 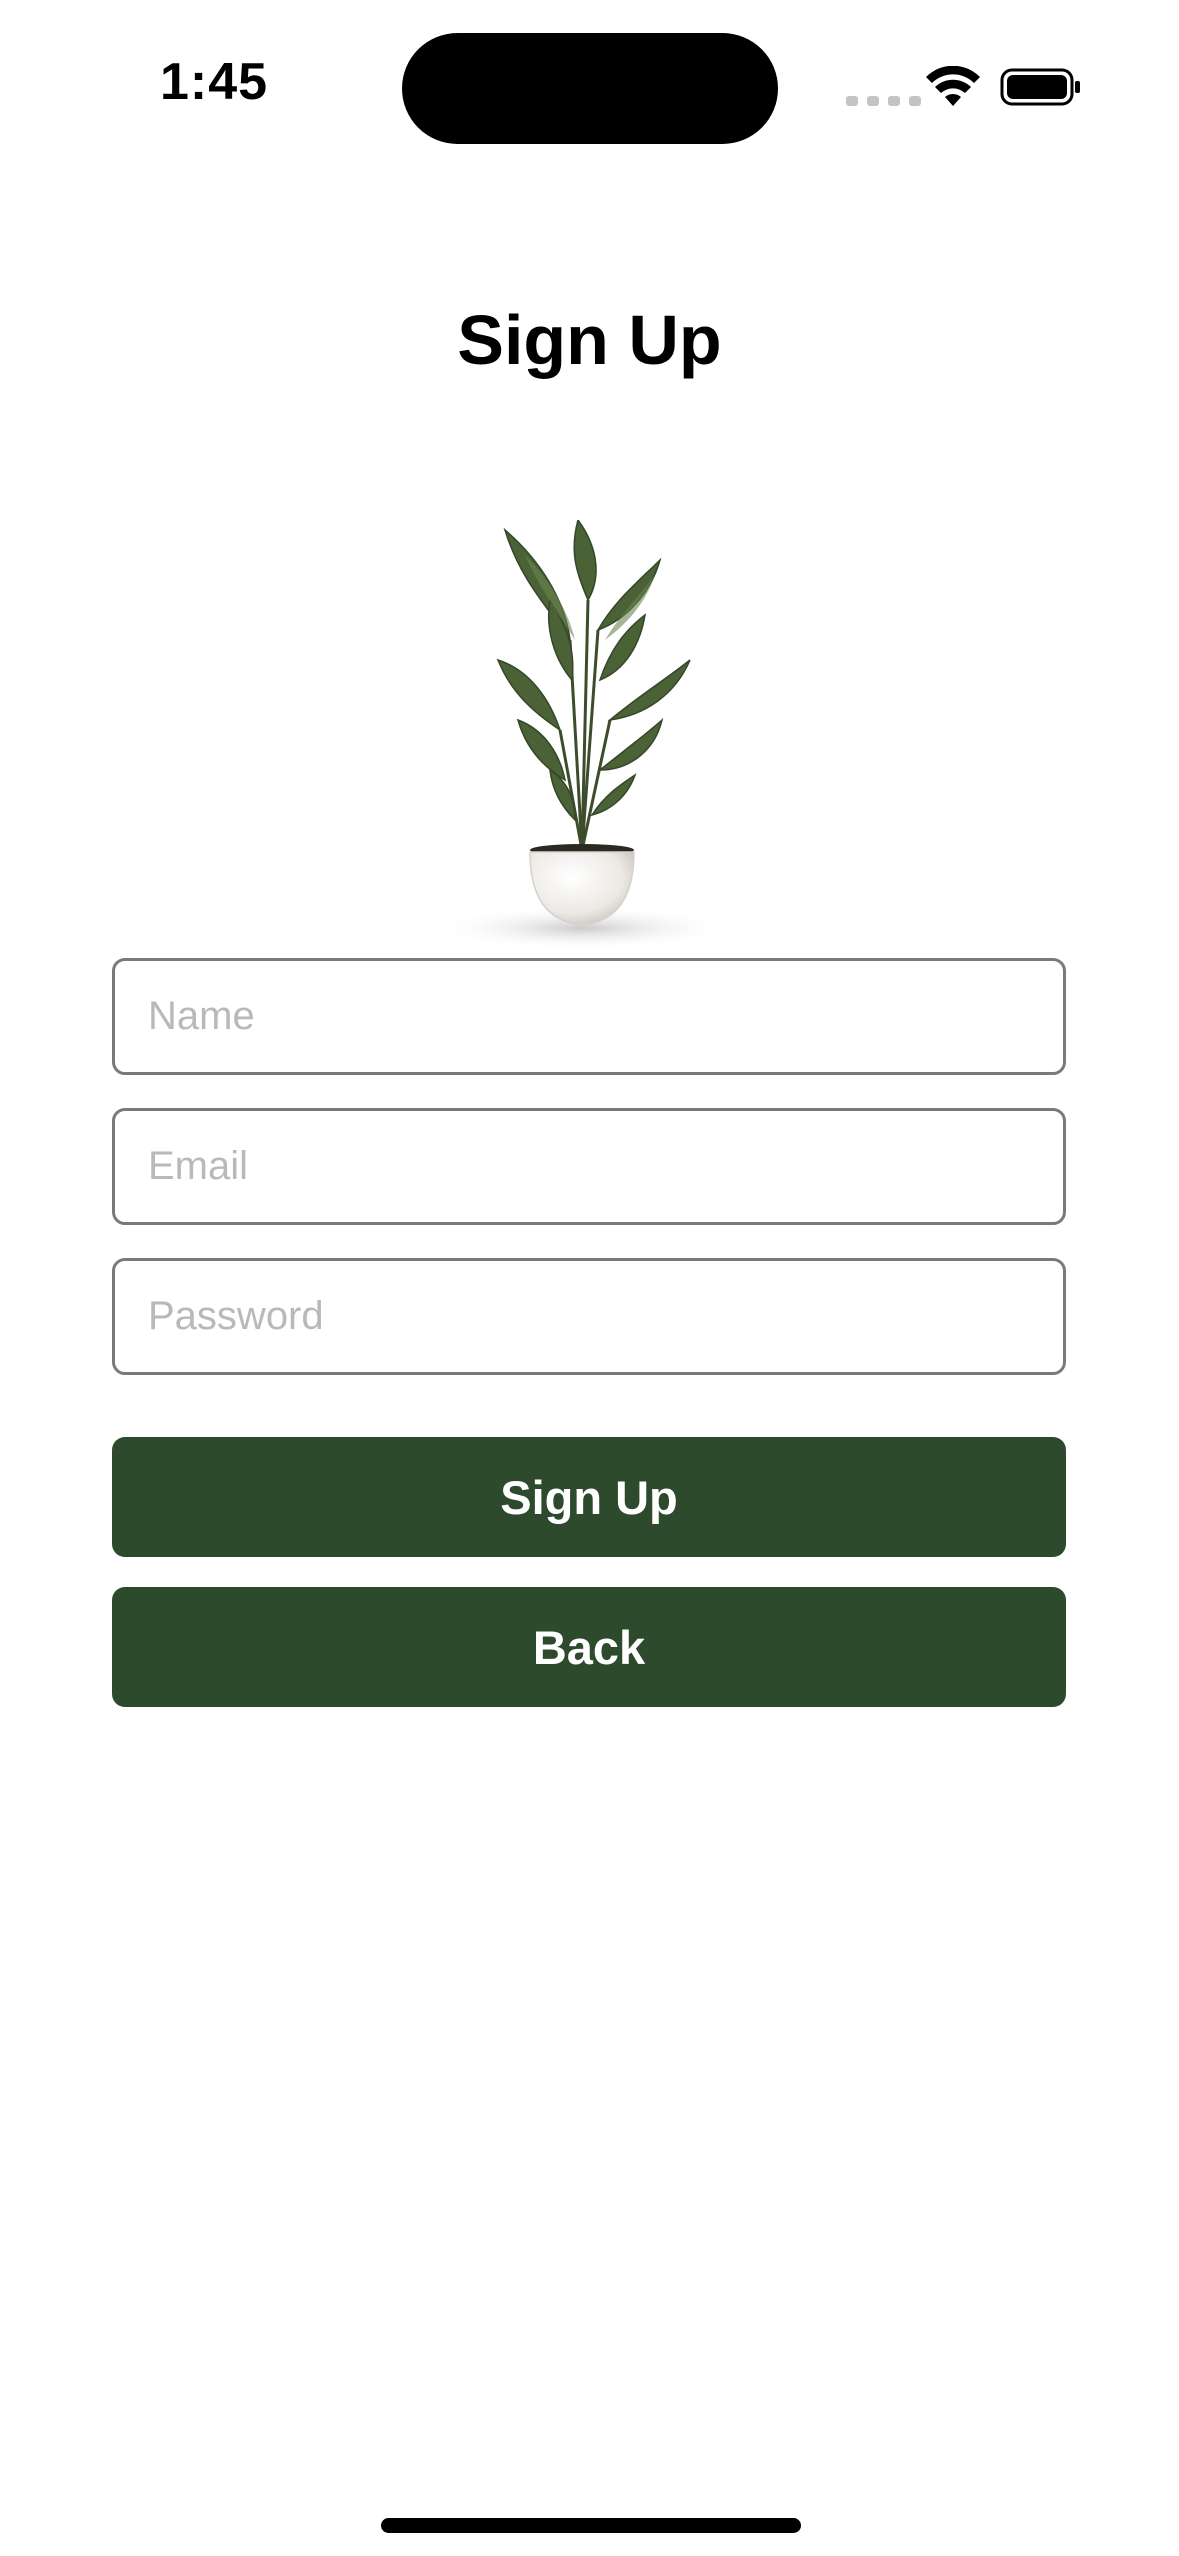 What do you see at coordinates (214, 82) in the screenshot?
I see `status-time: 1:45` at bounding box center [214, 82].